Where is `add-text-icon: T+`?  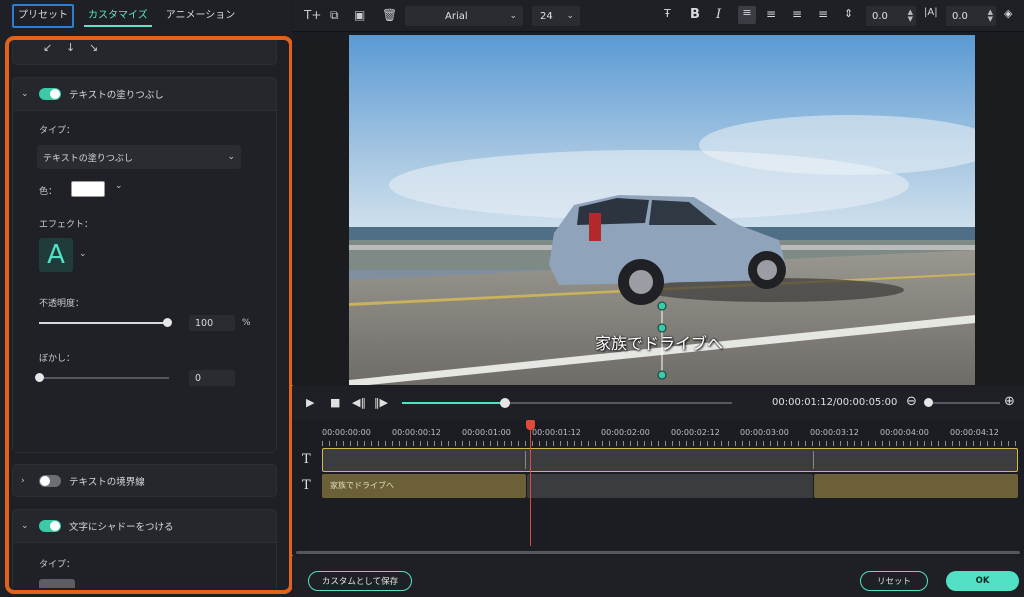 add-text-icon: T+ is located at coordinates (312, 15).